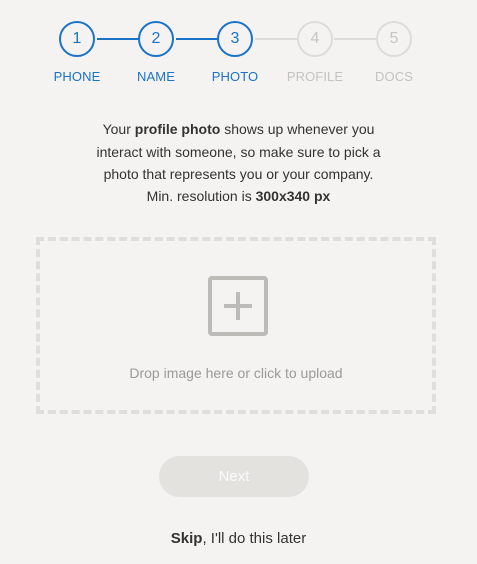 The height and width of the screenshot is (564, 477). What do you see at coordinates (315, 39) in the screenshot?
I see `step-4-circle: 4` at bounding box center [315, 39].